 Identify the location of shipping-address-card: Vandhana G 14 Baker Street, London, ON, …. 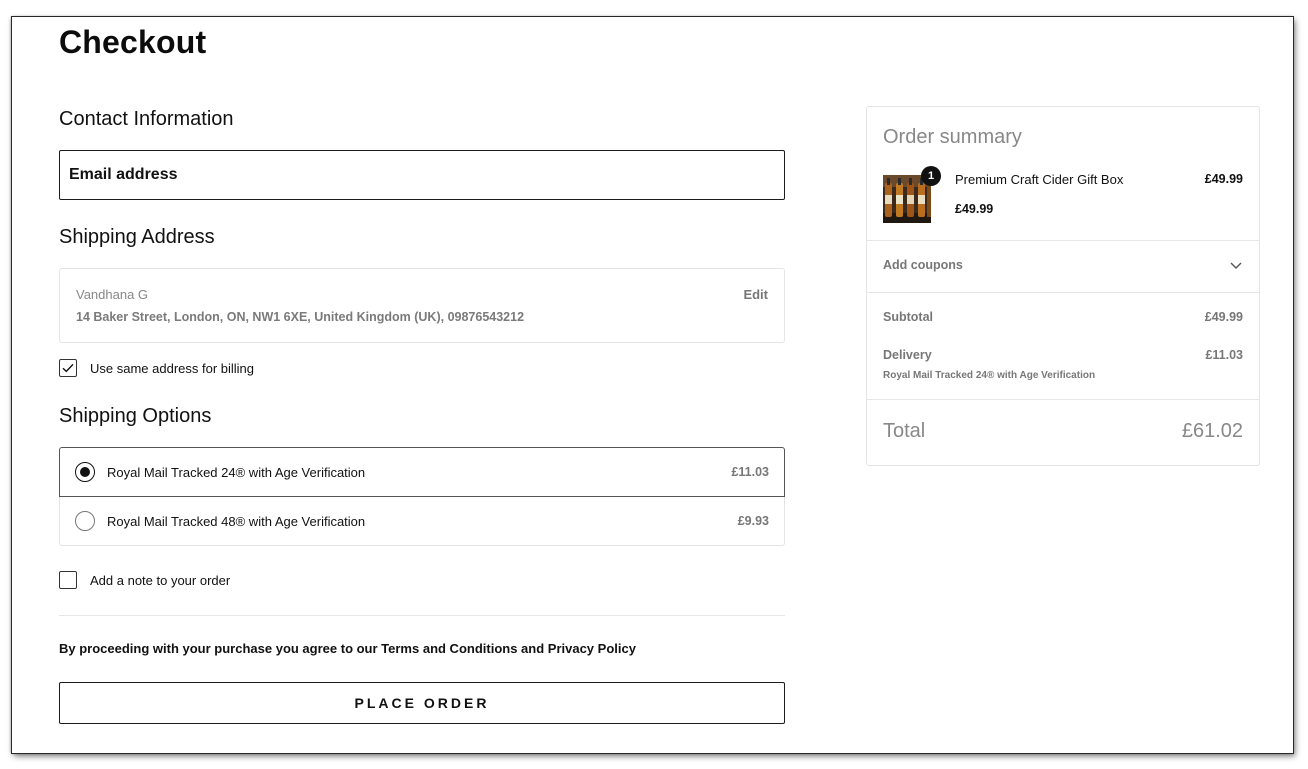
(422, 305).